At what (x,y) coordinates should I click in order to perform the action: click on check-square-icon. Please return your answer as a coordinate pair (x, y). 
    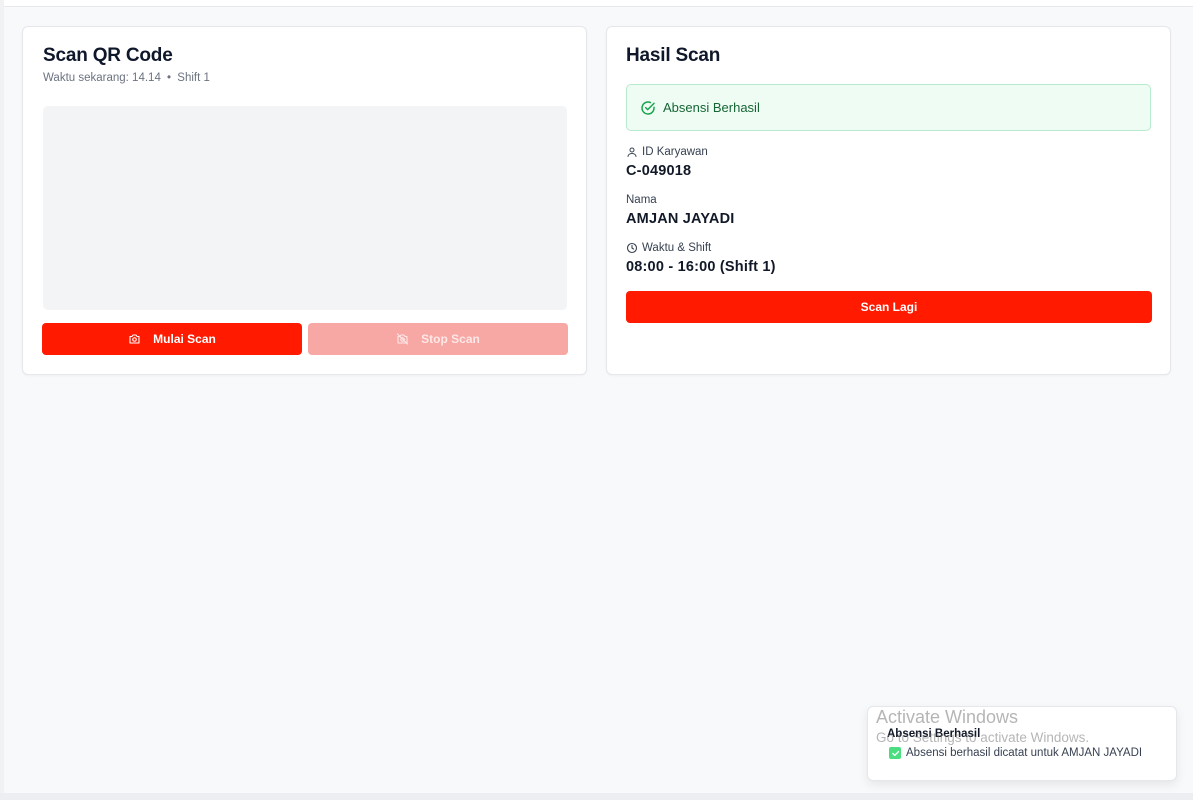
    Looking at the image, I should click on (895, 753).